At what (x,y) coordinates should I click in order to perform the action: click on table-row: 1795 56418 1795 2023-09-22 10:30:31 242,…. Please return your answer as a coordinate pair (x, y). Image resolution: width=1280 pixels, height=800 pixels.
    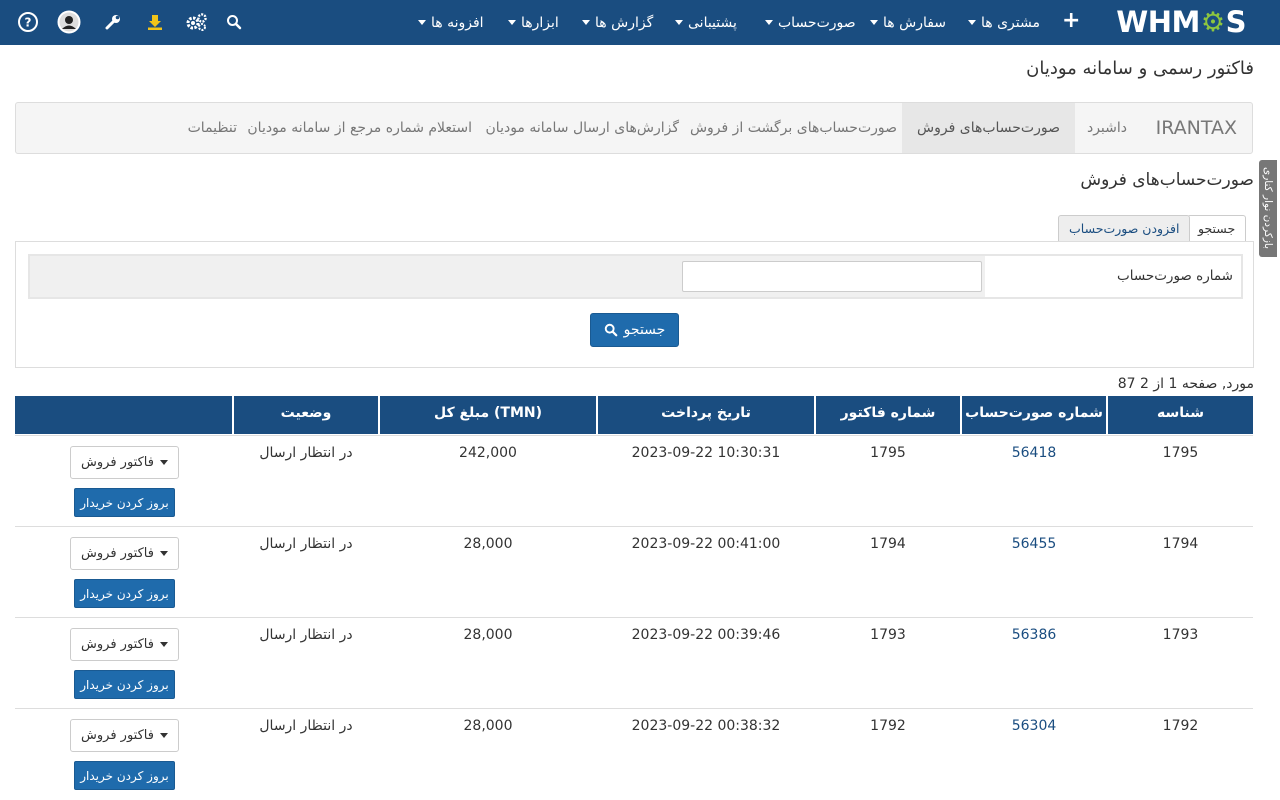
    Looking at the image, I should click on (634, 480).